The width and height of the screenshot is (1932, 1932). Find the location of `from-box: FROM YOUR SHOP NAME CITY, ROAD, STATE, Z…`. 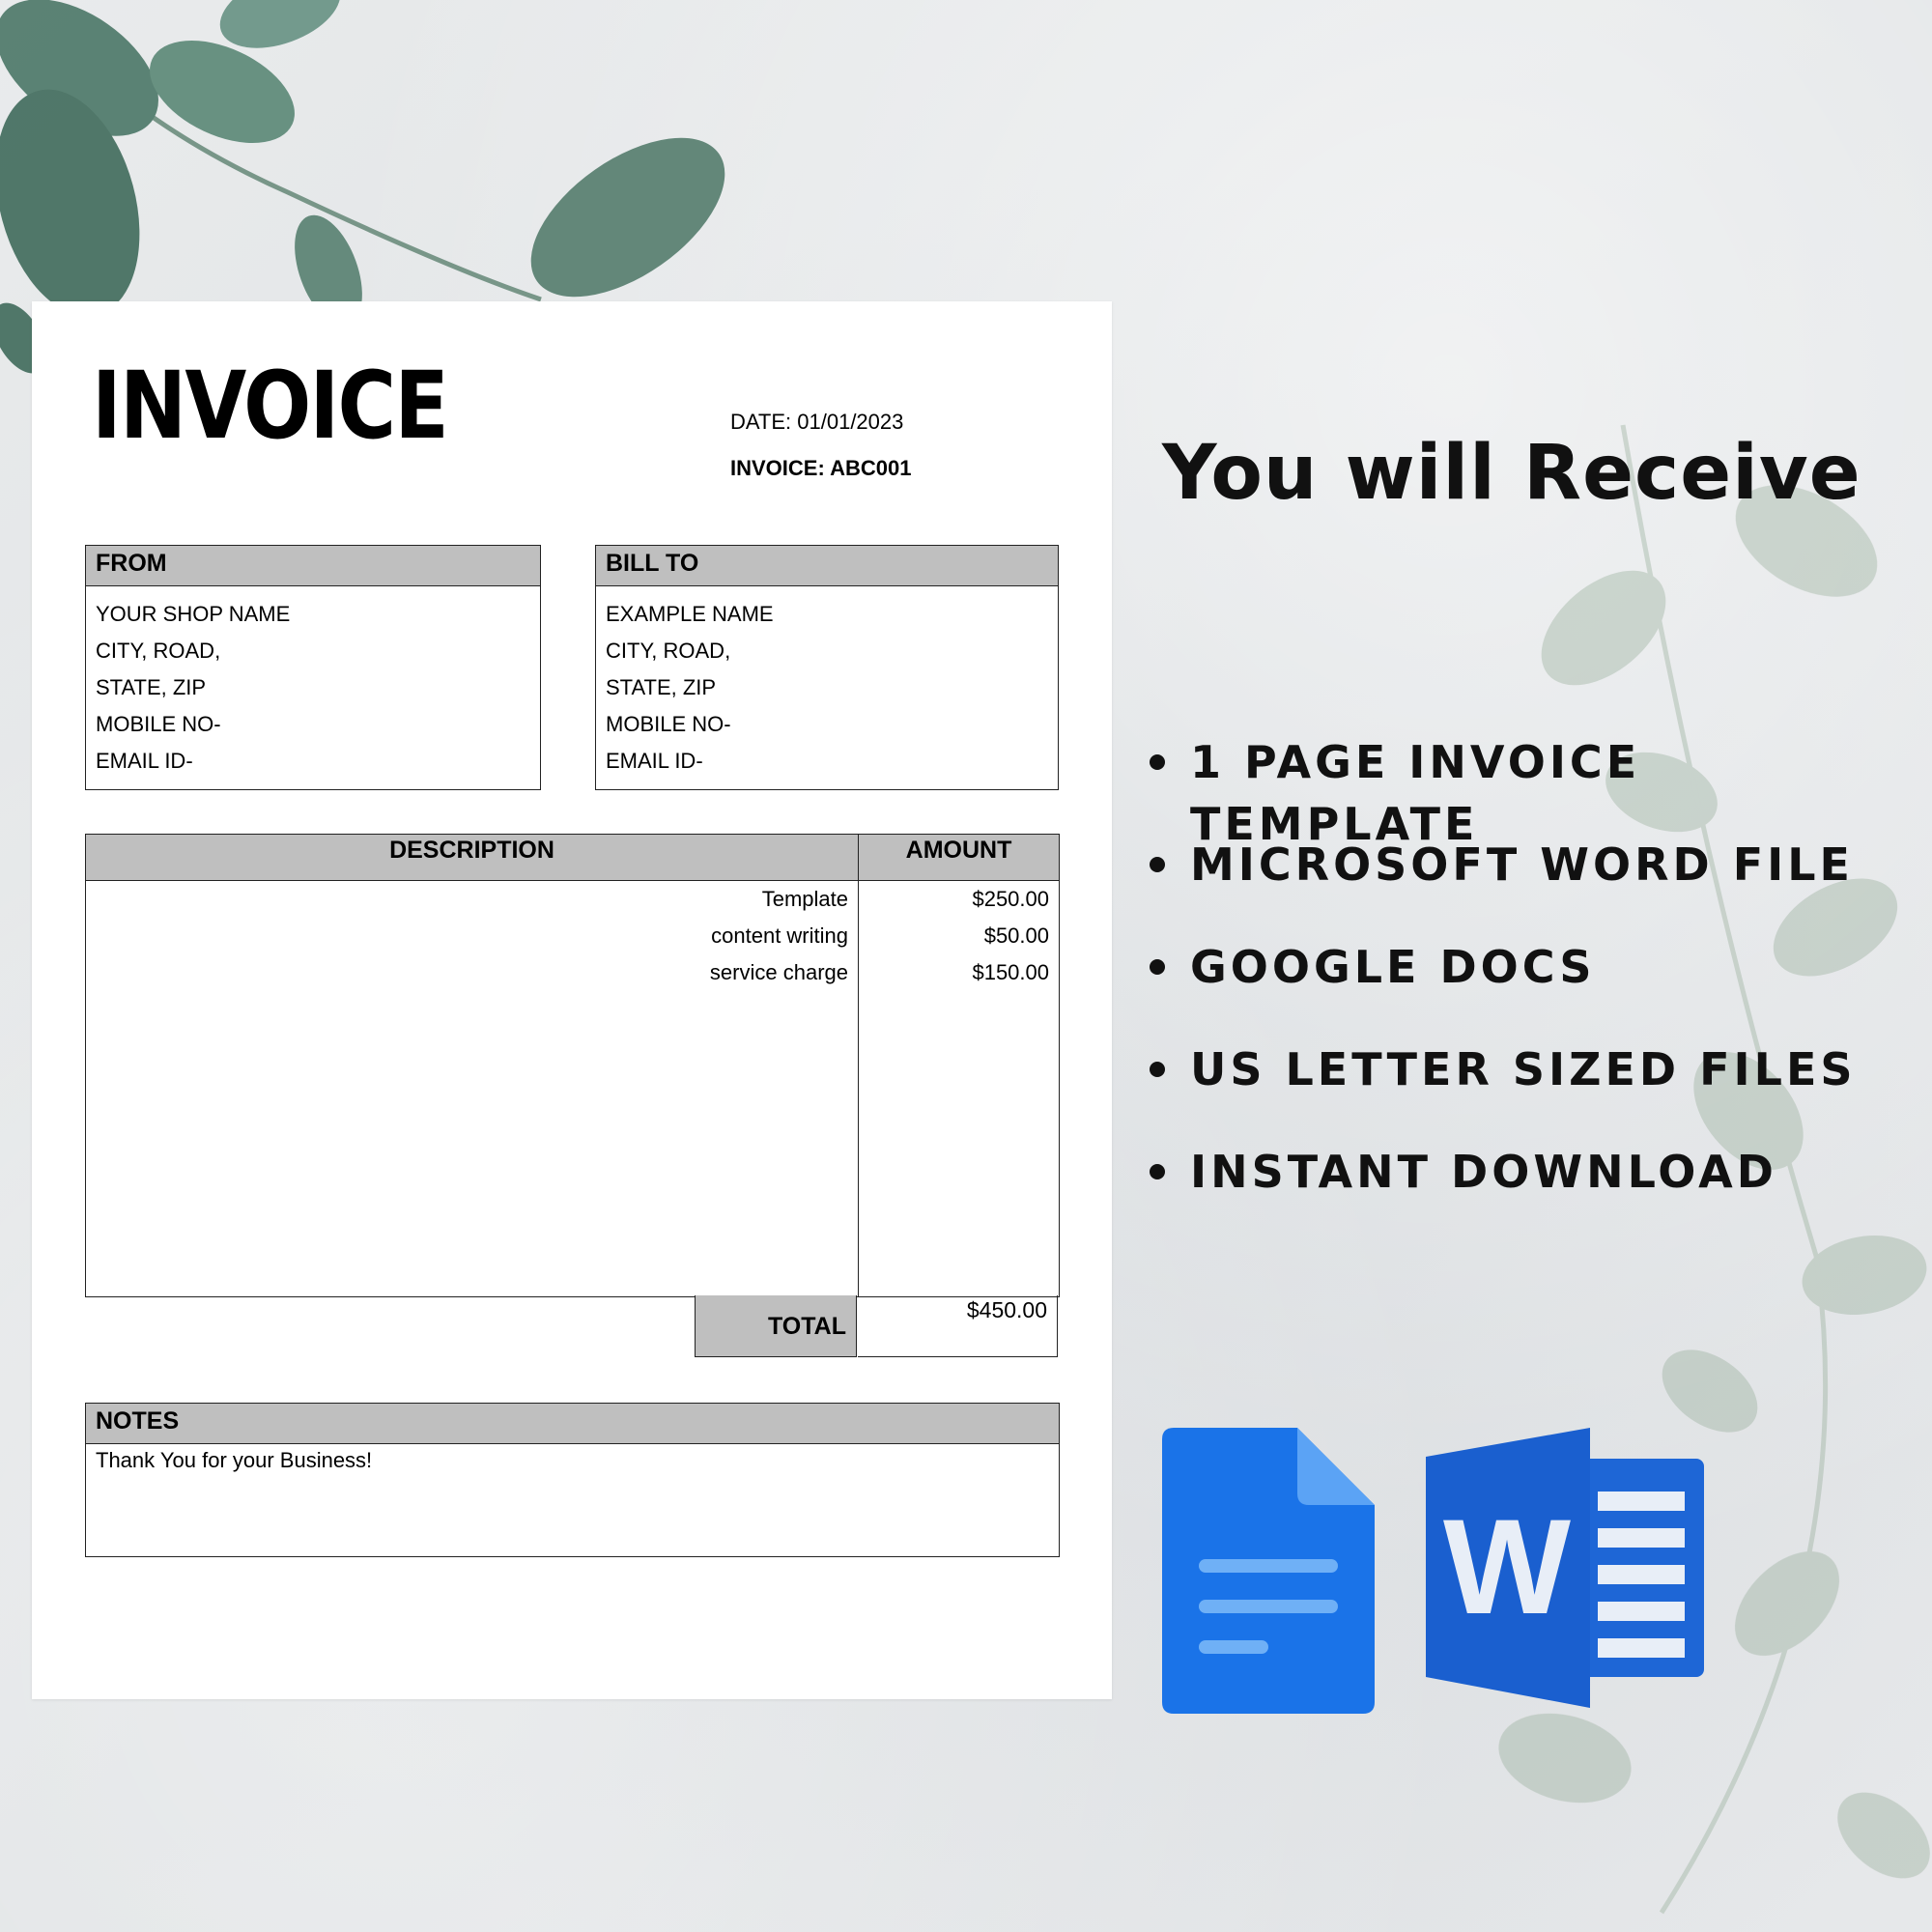

from-box: FROM YOUR SHOP NAME CITY, ROAD, STATE, Z… is located at coordinates (313, 667).